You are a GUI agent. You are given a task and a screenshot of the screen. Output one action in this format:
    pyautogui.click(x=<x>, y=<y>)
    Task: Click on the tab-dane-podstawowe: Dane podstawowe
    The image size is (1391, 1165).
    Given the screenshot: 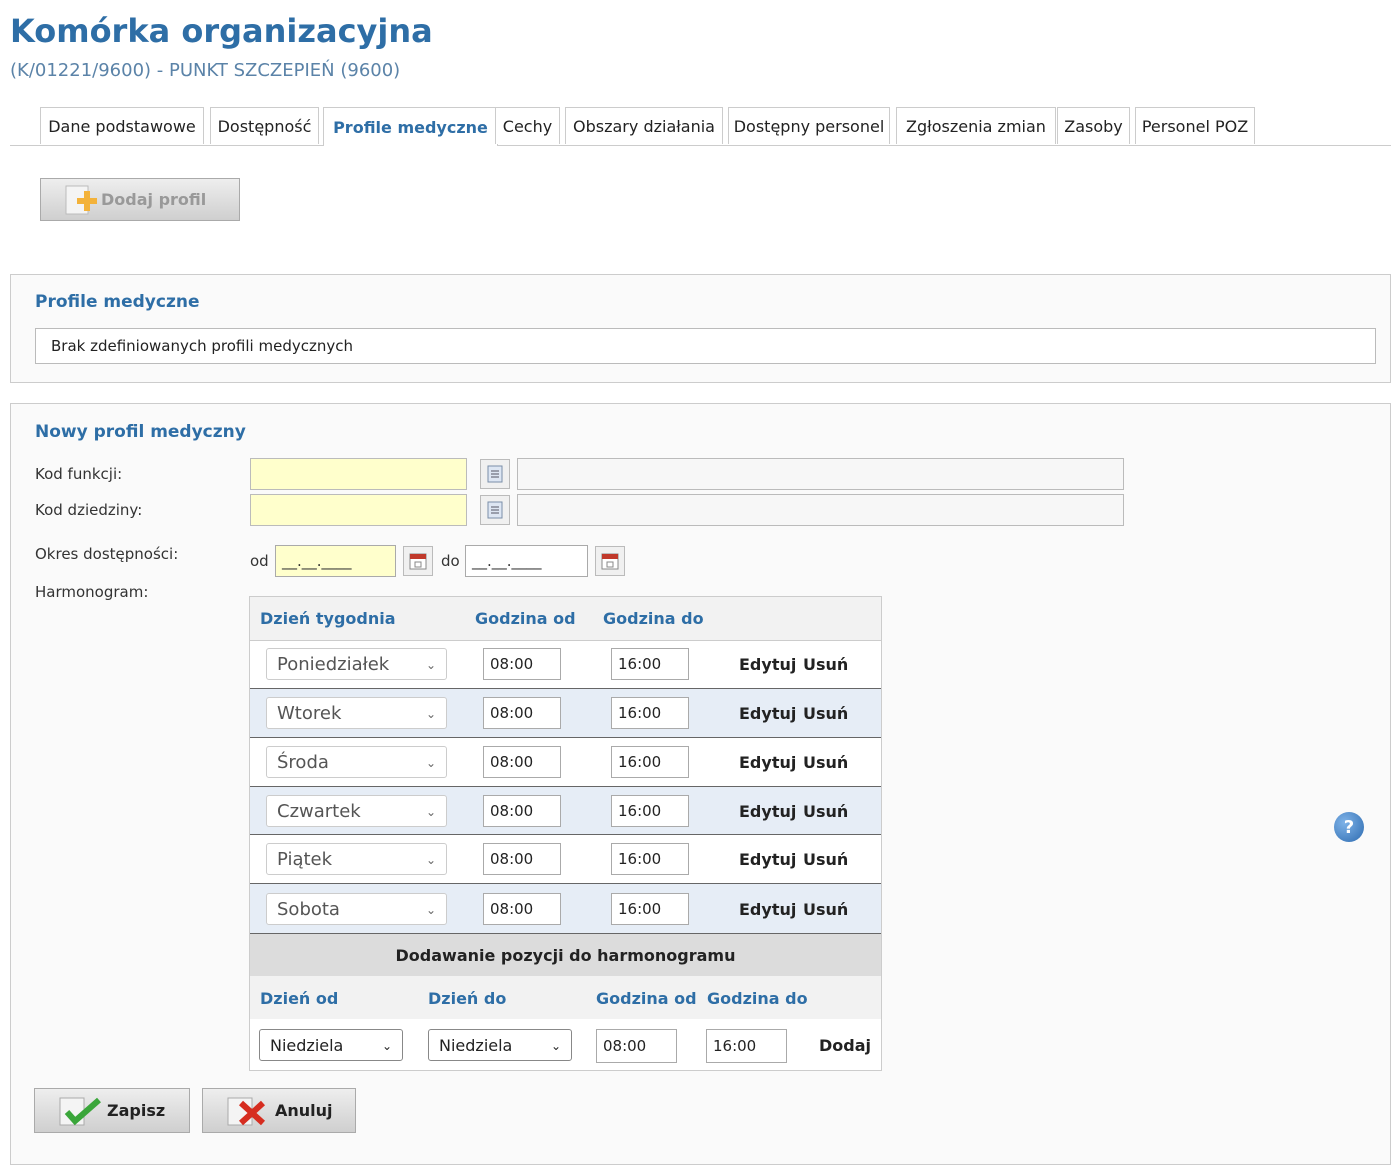 What is the action you would take?
    pyautogui.click(x=122, y=125)
    